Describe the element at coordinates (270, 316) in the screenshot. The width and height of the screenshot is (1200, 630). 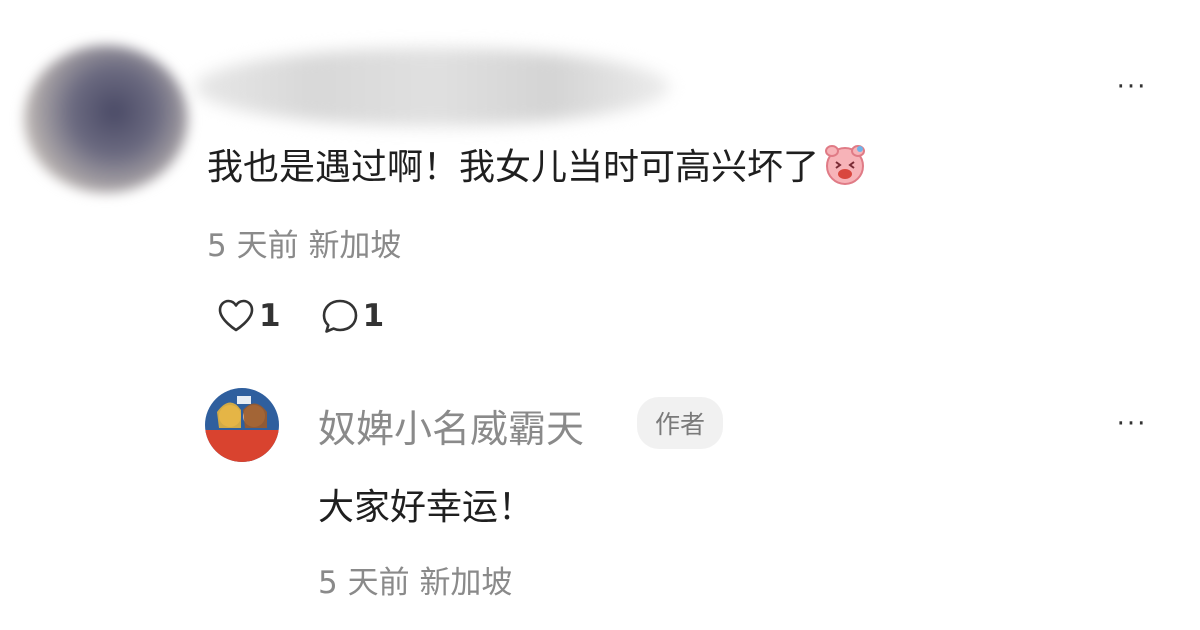
I see `like-count: 1` at that location.